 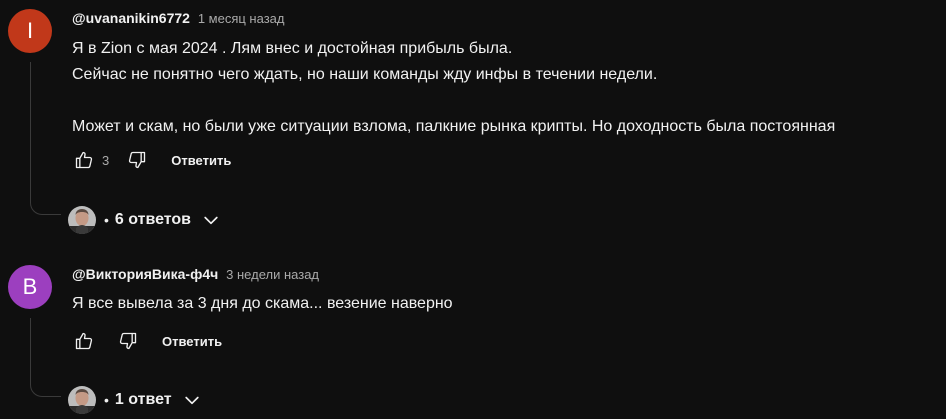 I want to click on comment-header: @ВикторияВика-ф4ч 3 недели назад, so click(x=195, y=274).